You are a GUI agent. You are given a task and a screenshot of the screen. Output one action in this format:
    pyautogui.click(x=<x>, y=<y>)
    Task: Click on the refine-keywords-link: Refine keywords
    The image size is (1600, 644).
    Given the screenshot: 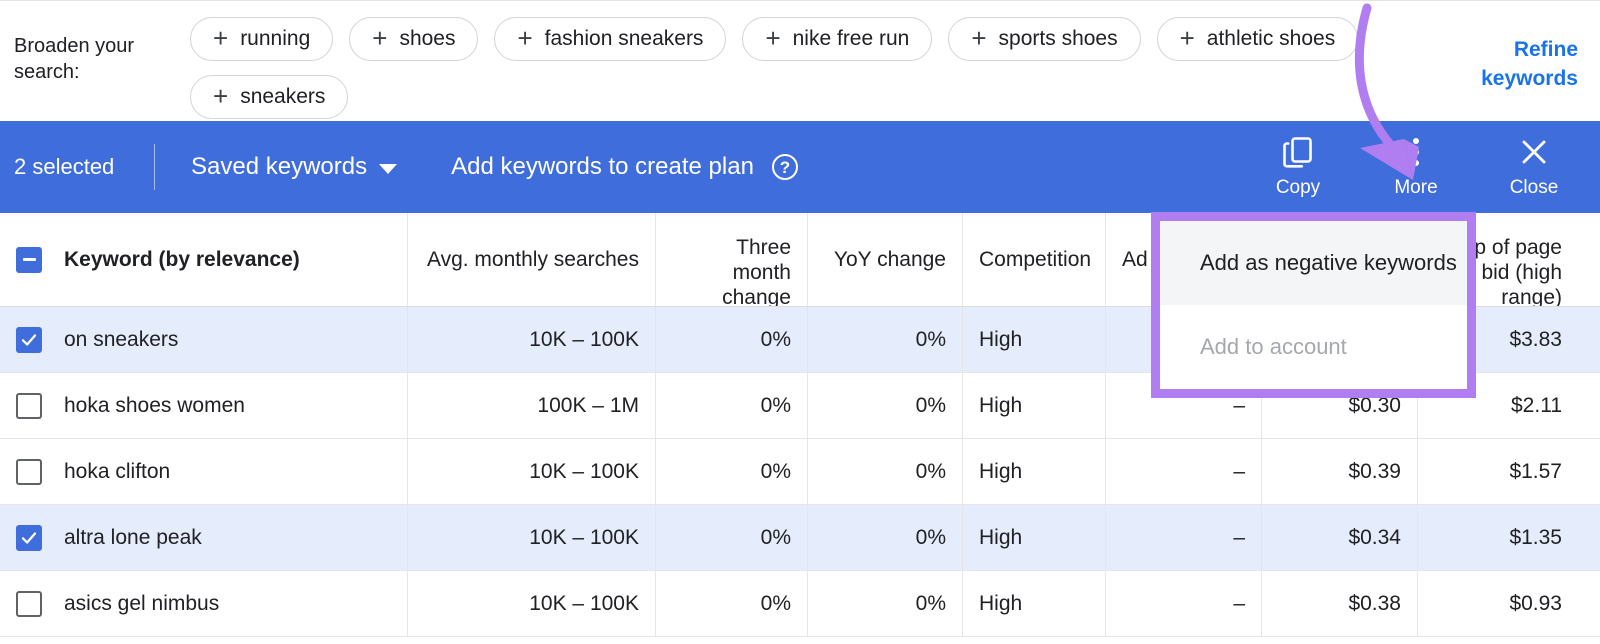 What is the action you would take?
    pyautogui.click(x=1513, y=64)
    